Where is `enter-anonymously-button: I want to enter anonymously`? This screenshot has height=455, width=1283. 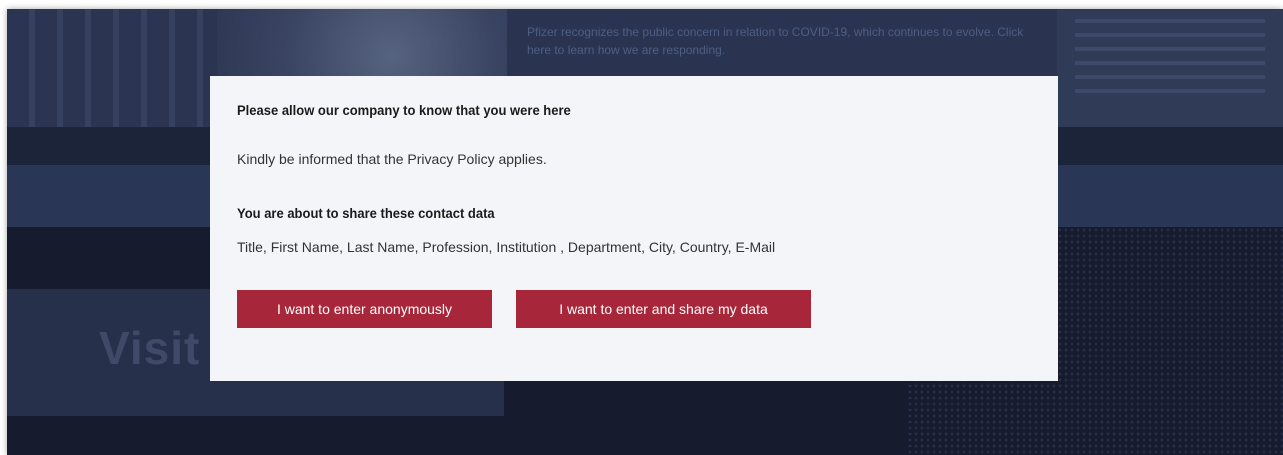
enter-anonymously-button: I want to enter anonymously is located at coordinates (364, 309).